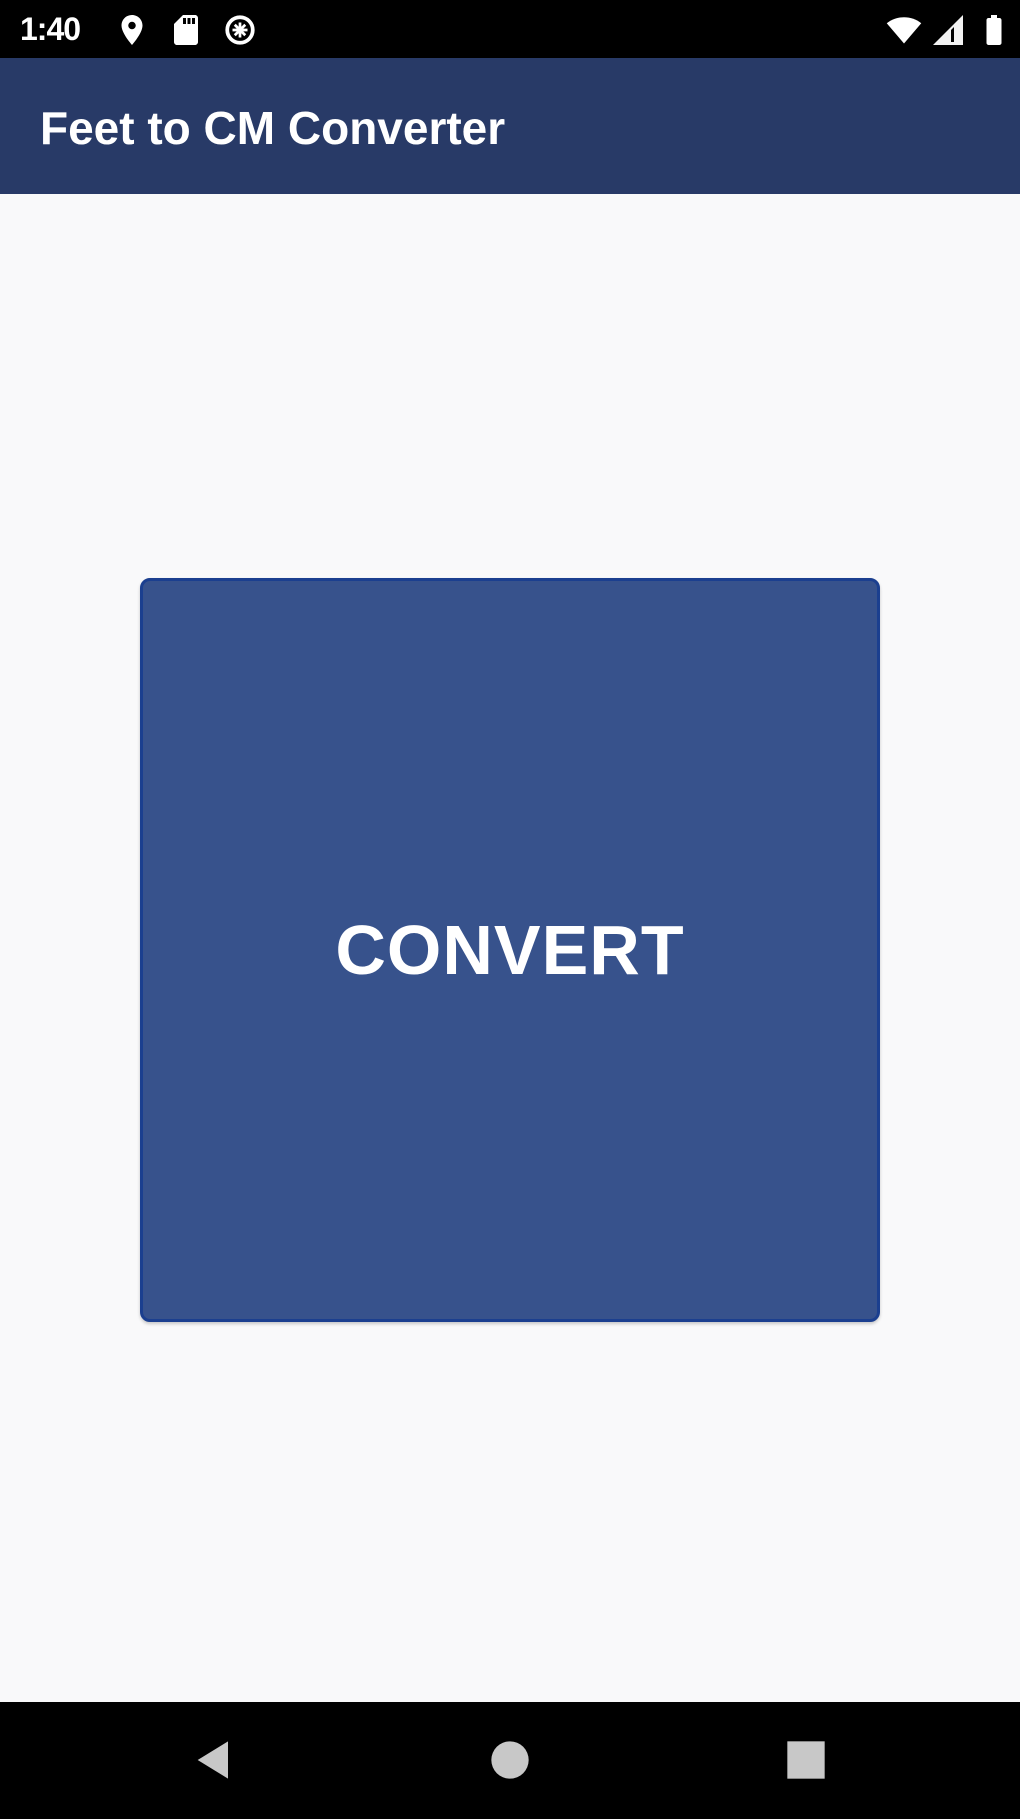 The image size is (1020, 1819). Describe the element at coordinates (273, 128) in the screenshot. I see `app-title: Feet to CM Converter` at that location.